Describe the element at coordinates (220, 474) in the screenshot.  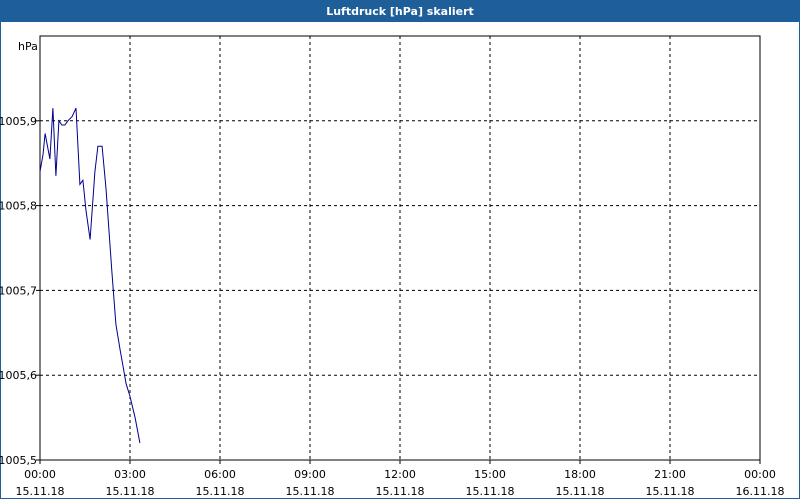
I see `x-tick-time: 06:00` at that location.